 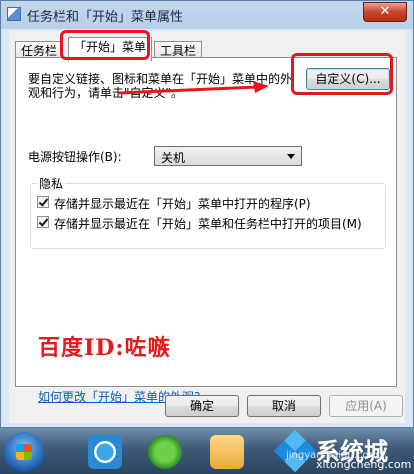 What do you see at coordinates (43, 222) in the screenshot?
I see `recent-items-checkbox` at bounding box center [43, 222].